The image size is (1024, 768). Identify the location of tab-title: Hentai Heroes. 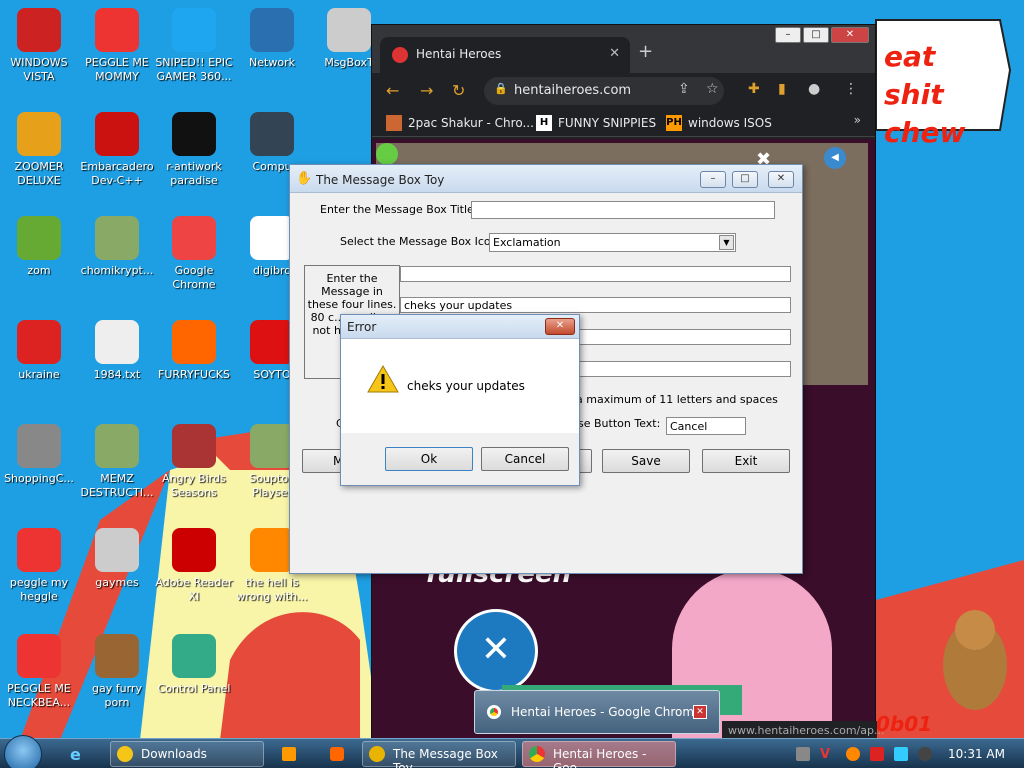
(459, 54).